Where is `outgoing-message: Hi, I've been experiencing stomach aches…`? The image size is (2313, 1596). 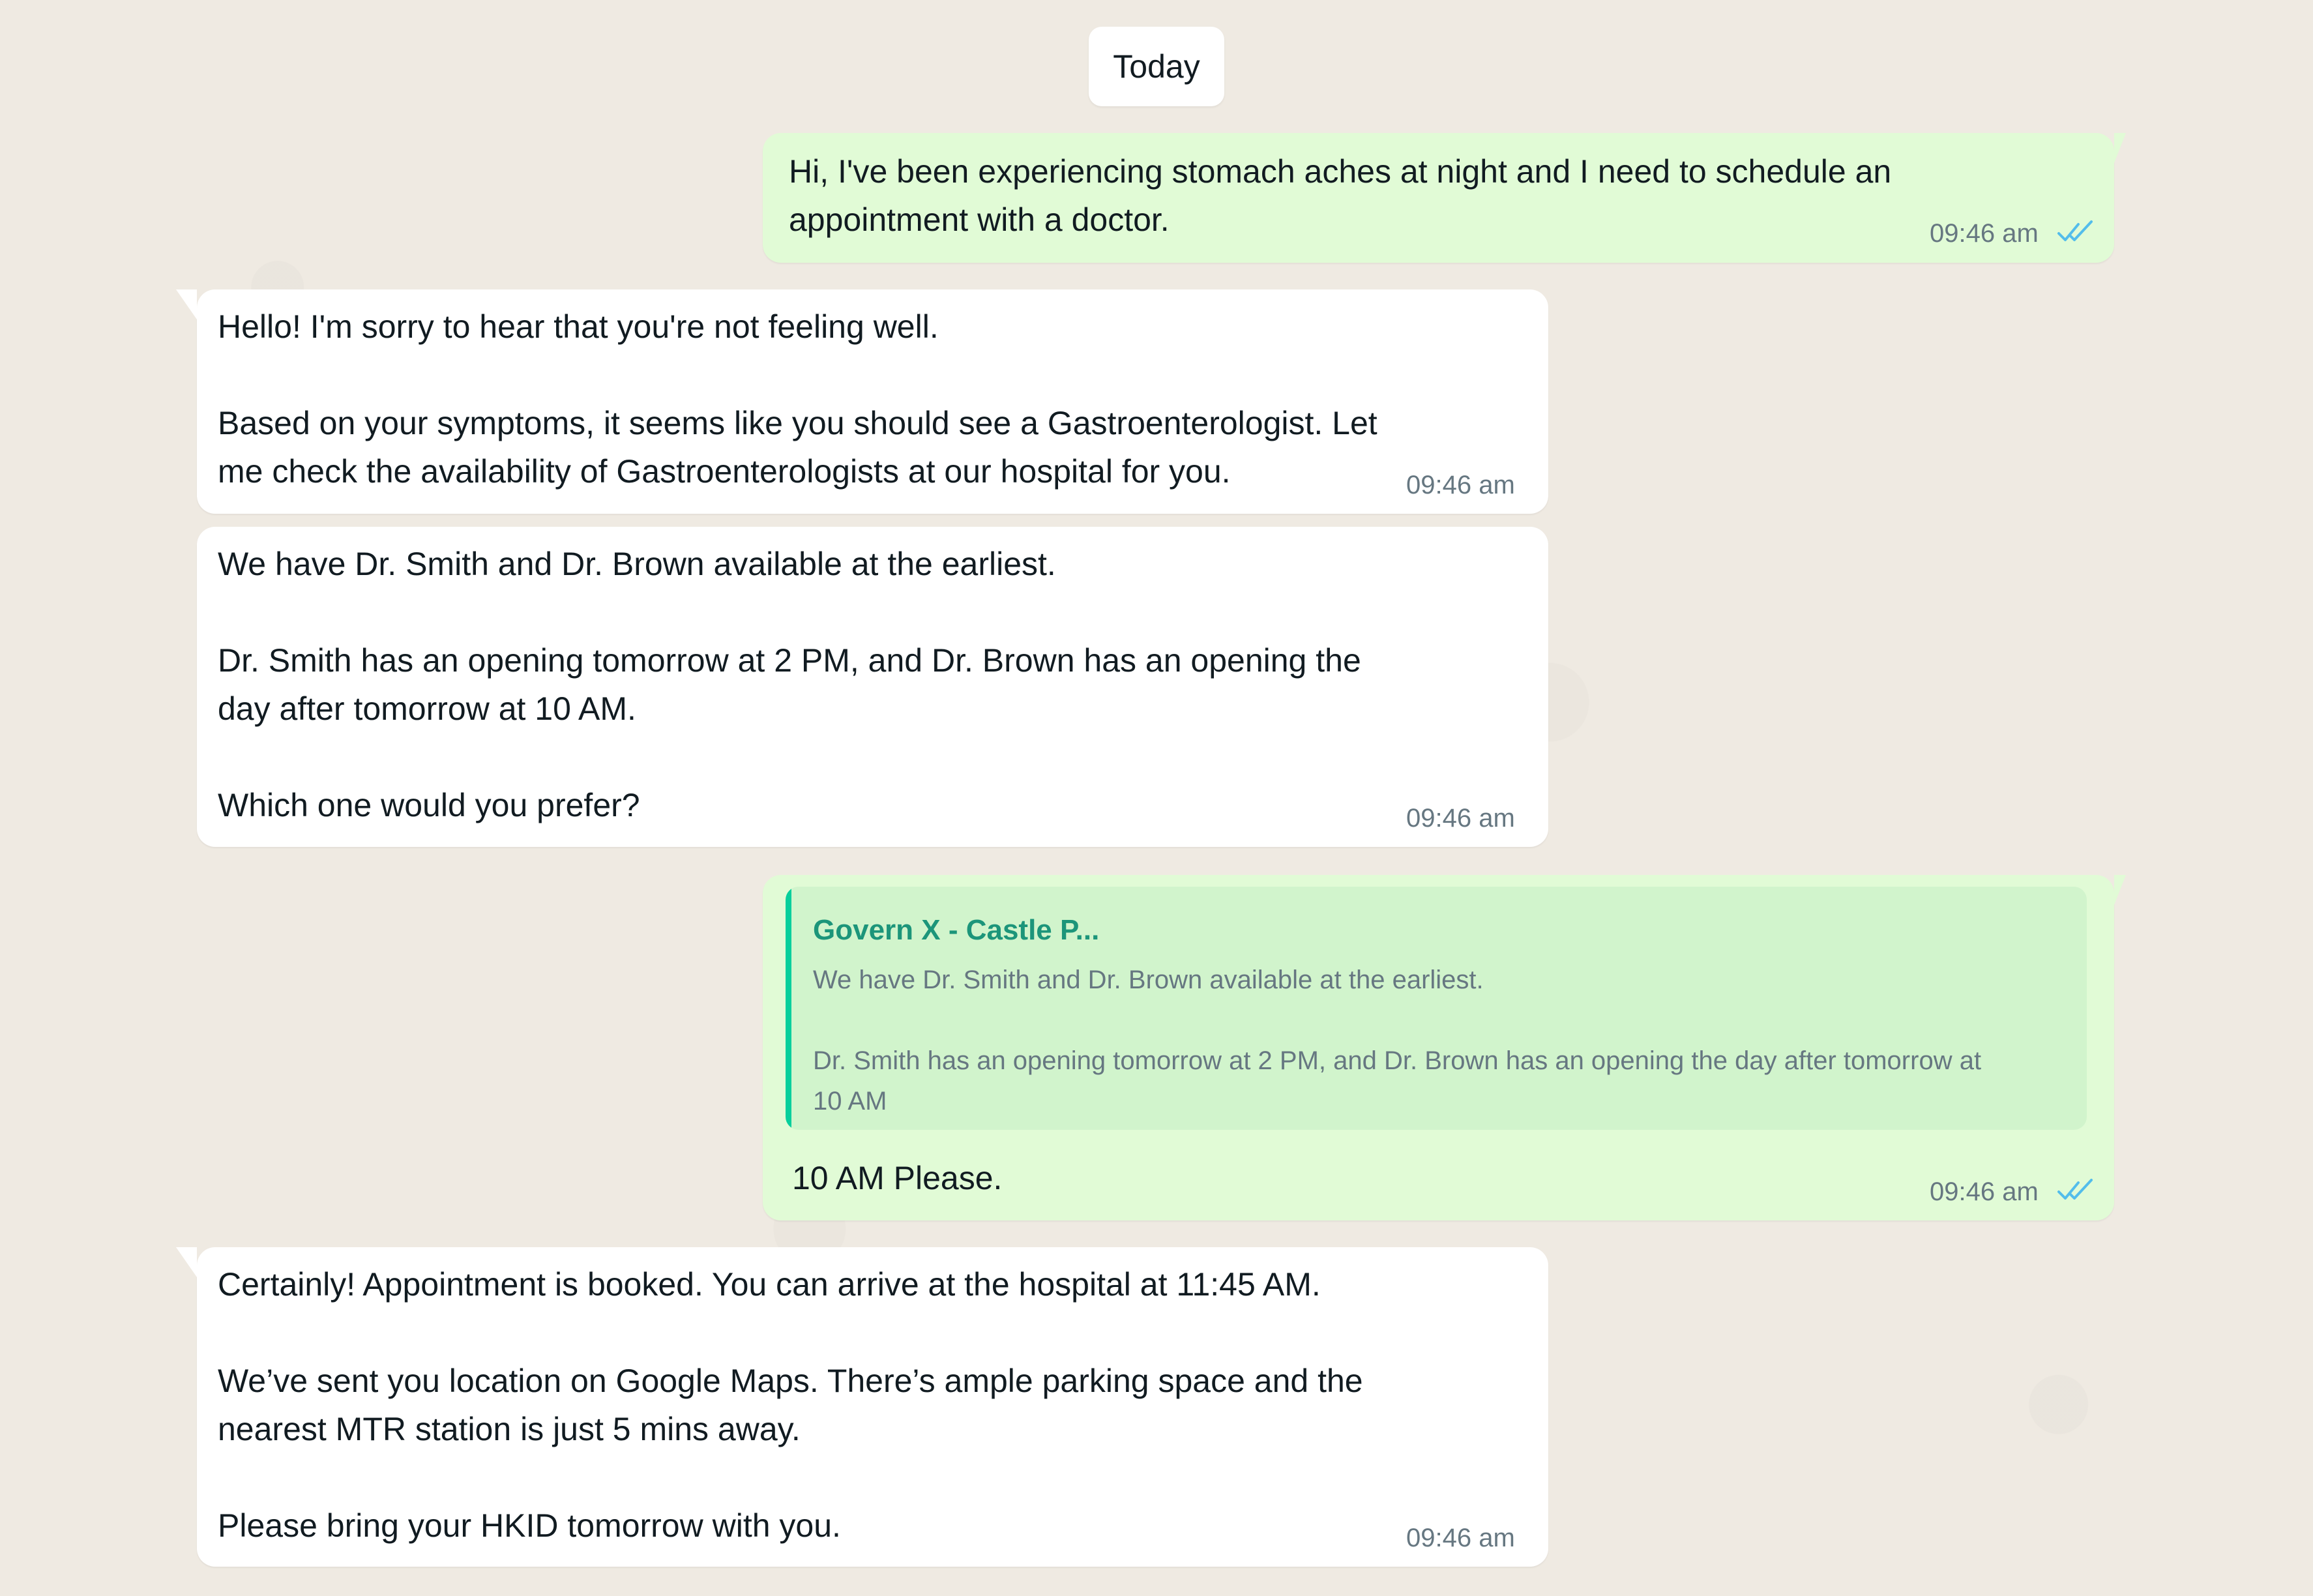
outgoing-message: Hi, I've been experiencing stomach aches… is located at coordinates (1444, 198).